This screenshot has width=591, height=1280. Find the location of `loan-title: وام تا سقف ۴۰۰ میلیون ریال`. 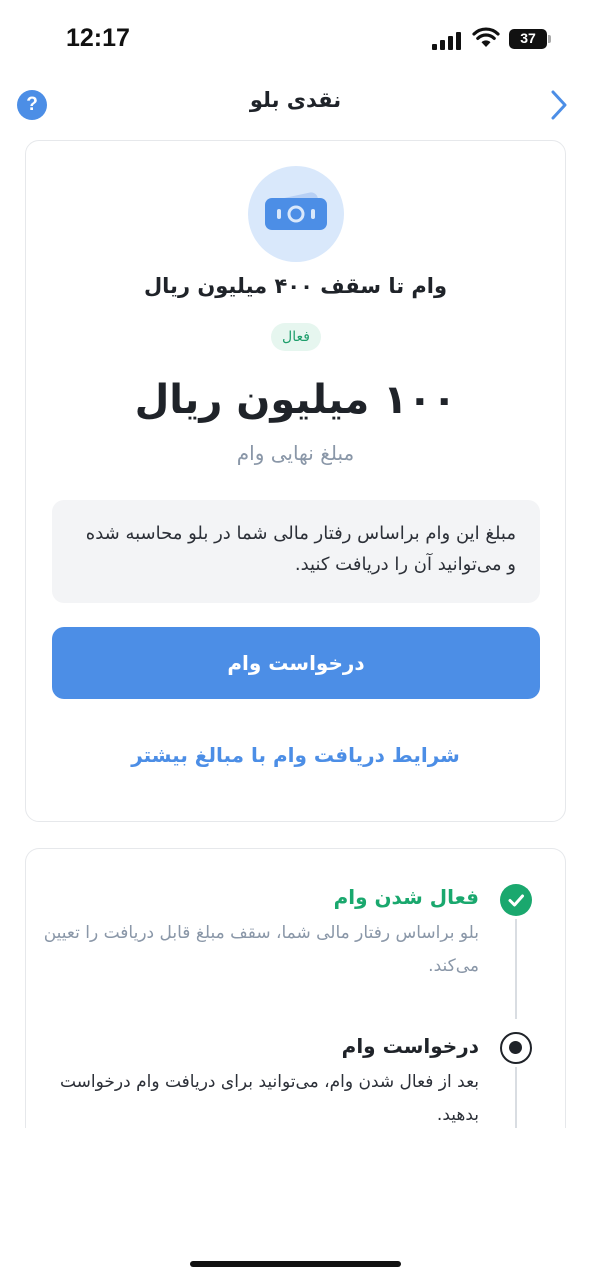

loan-title: وام تا سقف ۴۰۰ میلیون ریال is located at coordinates (295, 286).